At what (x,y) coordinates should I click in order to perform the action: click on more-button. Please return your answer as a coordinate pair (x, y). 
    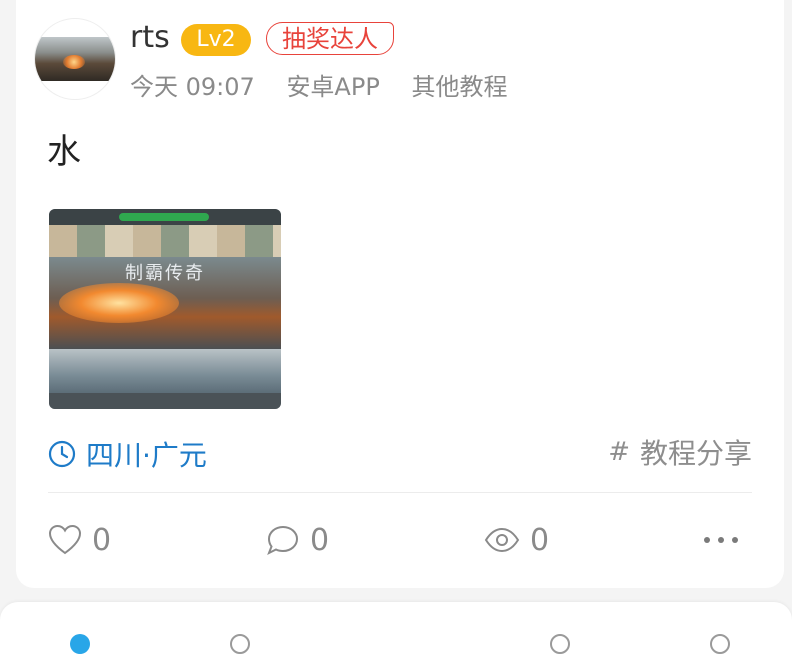
    Looking at the image, I should click on (721, 540).